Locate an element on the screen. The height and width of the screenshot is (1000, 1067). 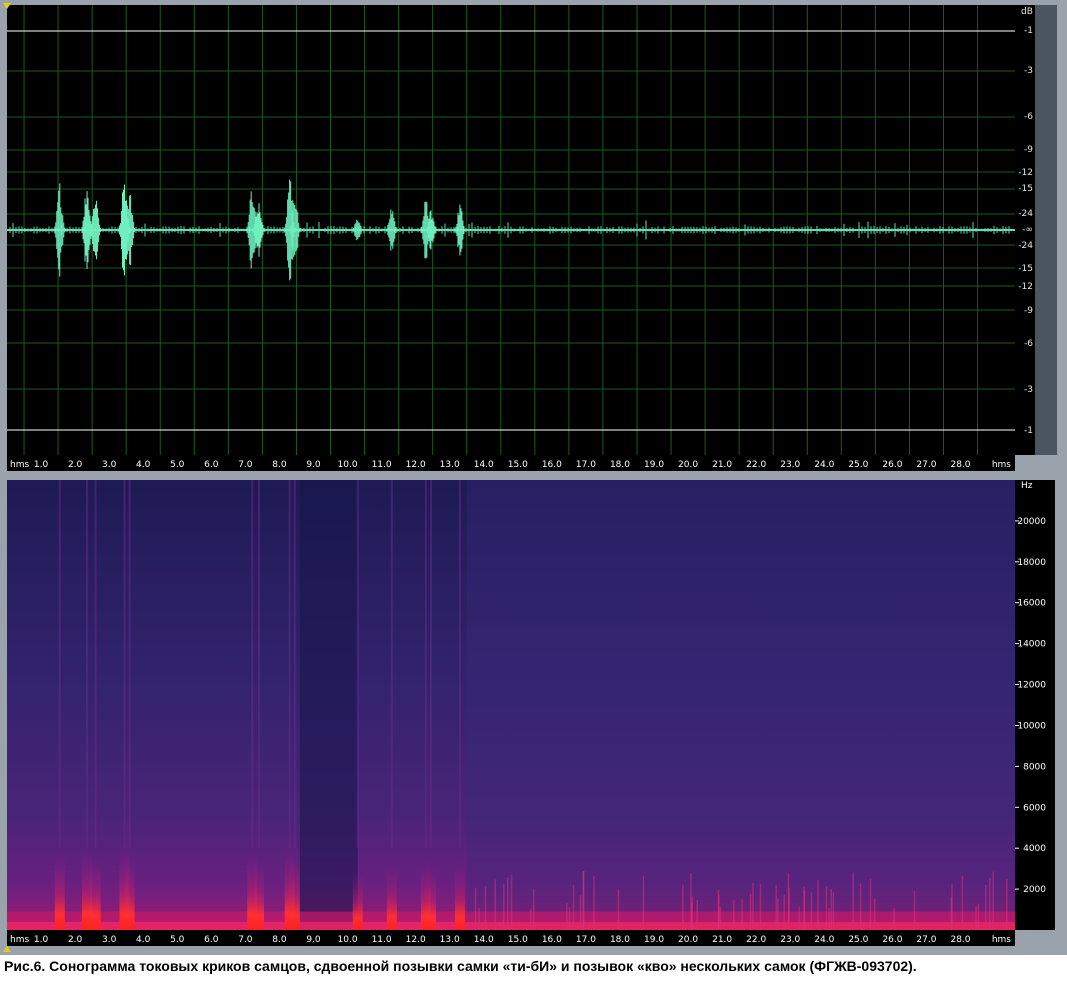
time-tick-label: 28.0 is located at coordinates (960, 940).